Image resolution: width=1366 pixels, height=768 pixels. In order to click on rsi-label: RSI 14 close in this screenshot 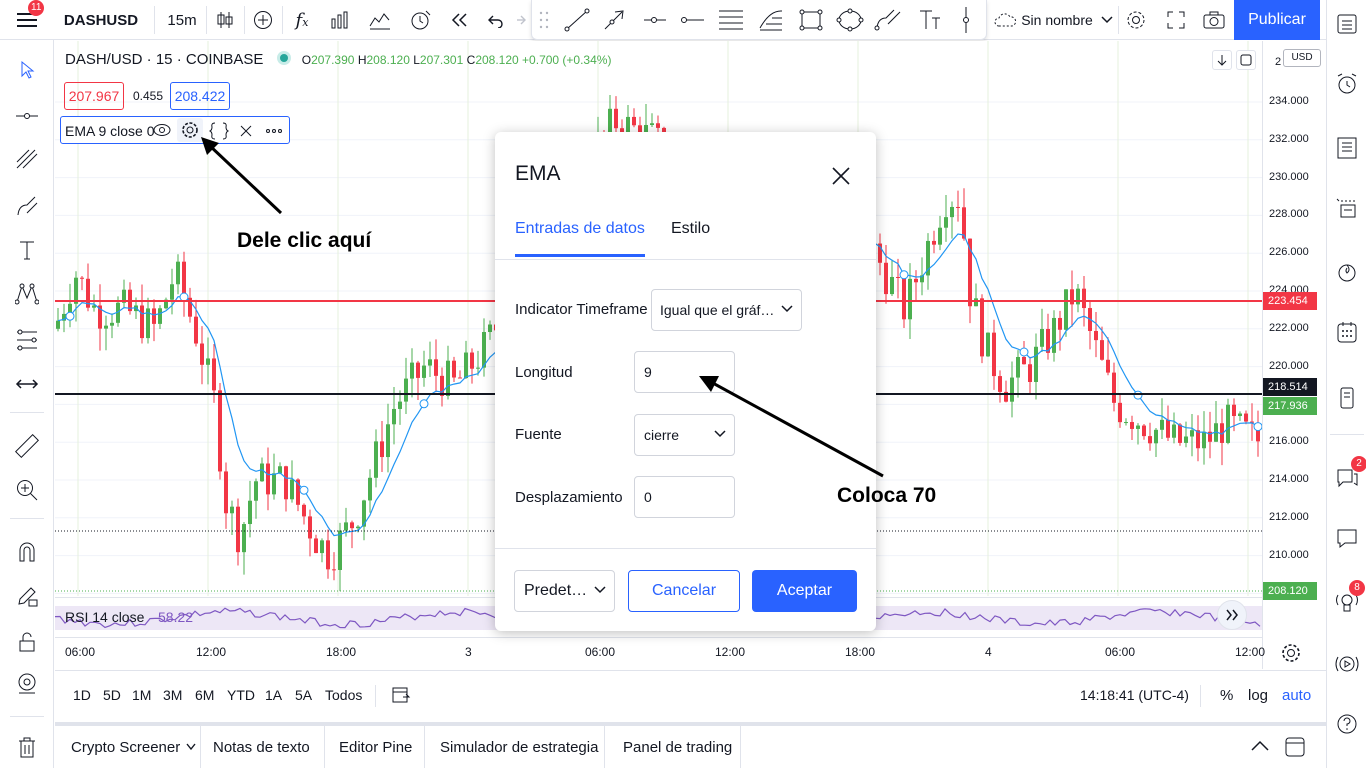, I will do `click(104, 617)`.